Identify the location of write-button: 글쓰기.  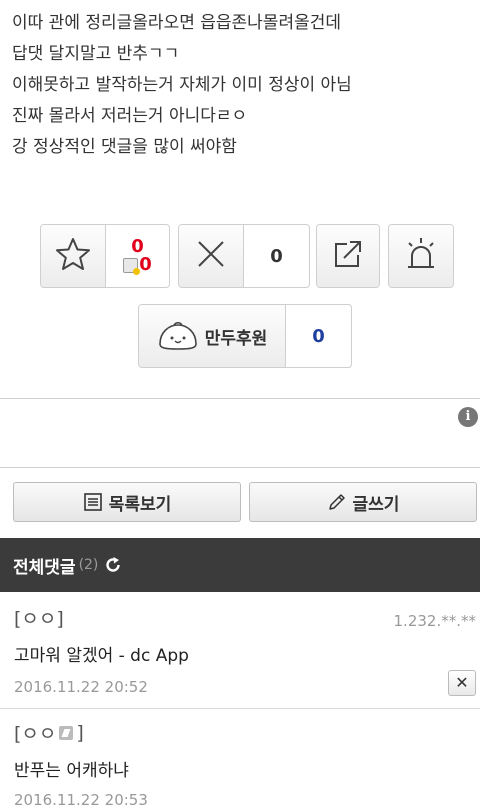
(363, 502).